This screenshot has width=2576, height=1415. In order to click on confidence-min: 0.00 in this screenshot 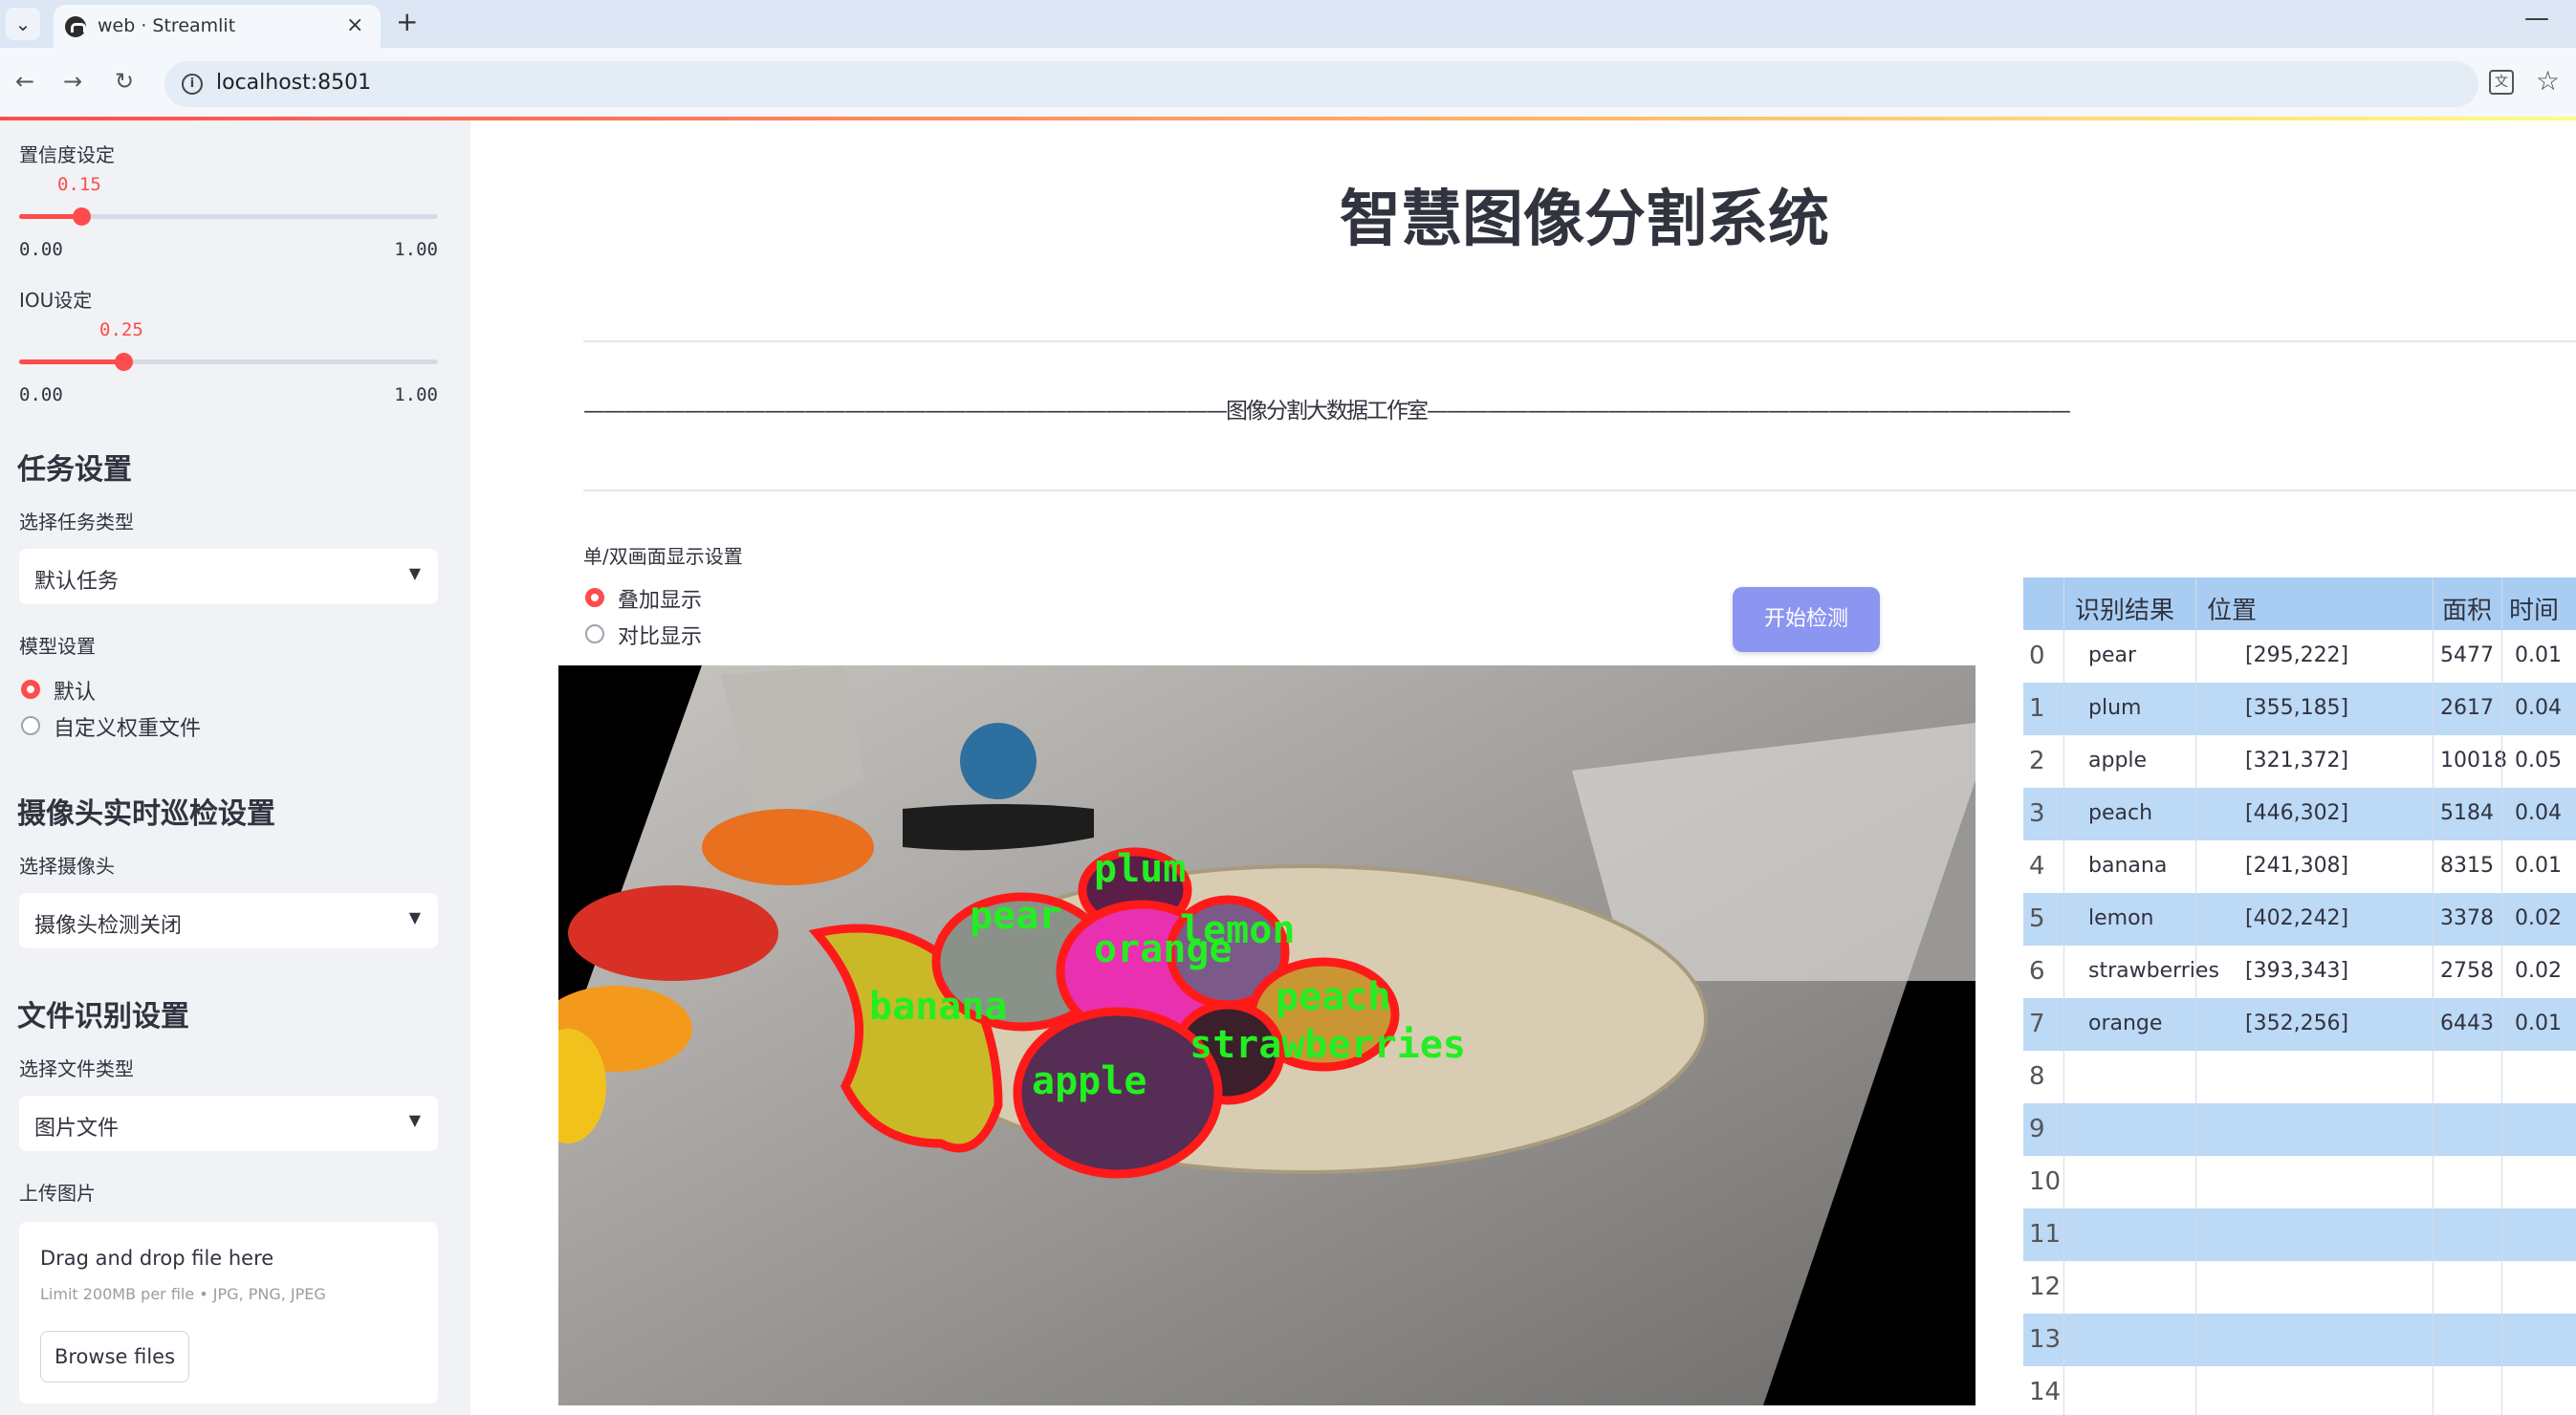, I will do `click(41, 249)`.